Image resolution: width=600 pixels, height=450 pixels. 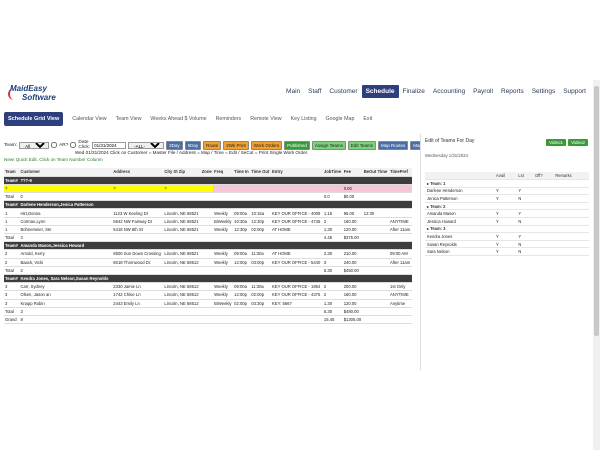 What do you see at coordinates (242, 303) in the screenshot?
I see `cell-time-in: 02:00p` at bounding box center [242, 303].